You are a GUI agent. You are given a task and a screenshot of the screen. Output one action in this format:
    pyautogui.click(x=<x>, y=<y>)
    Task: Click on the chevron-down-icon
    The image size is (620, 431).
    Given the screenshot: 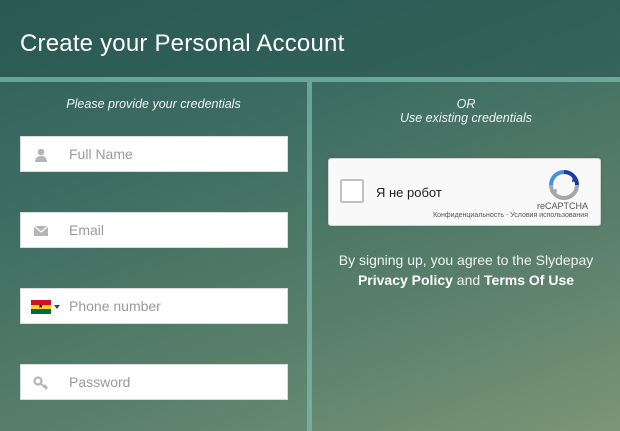 What is the action you would take?
    pyautogui.click(x=57, y=307)
    